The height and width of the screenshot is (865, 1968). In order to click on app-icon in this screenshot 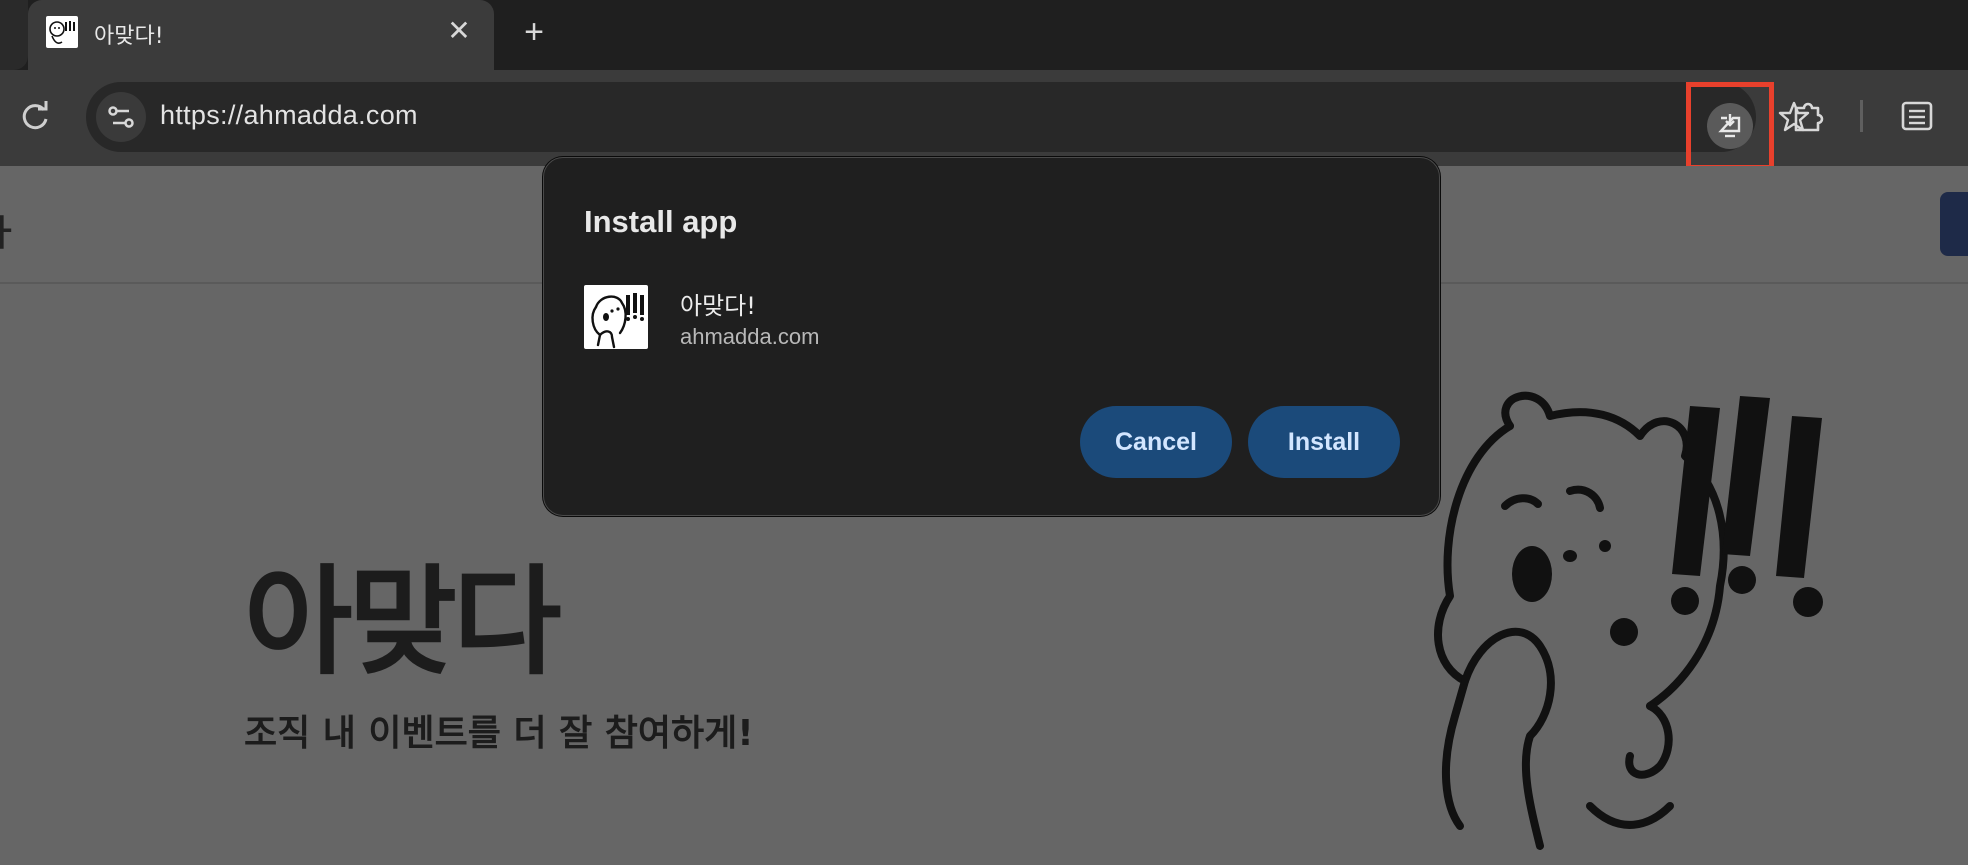, I will do `click(616, 317)`.